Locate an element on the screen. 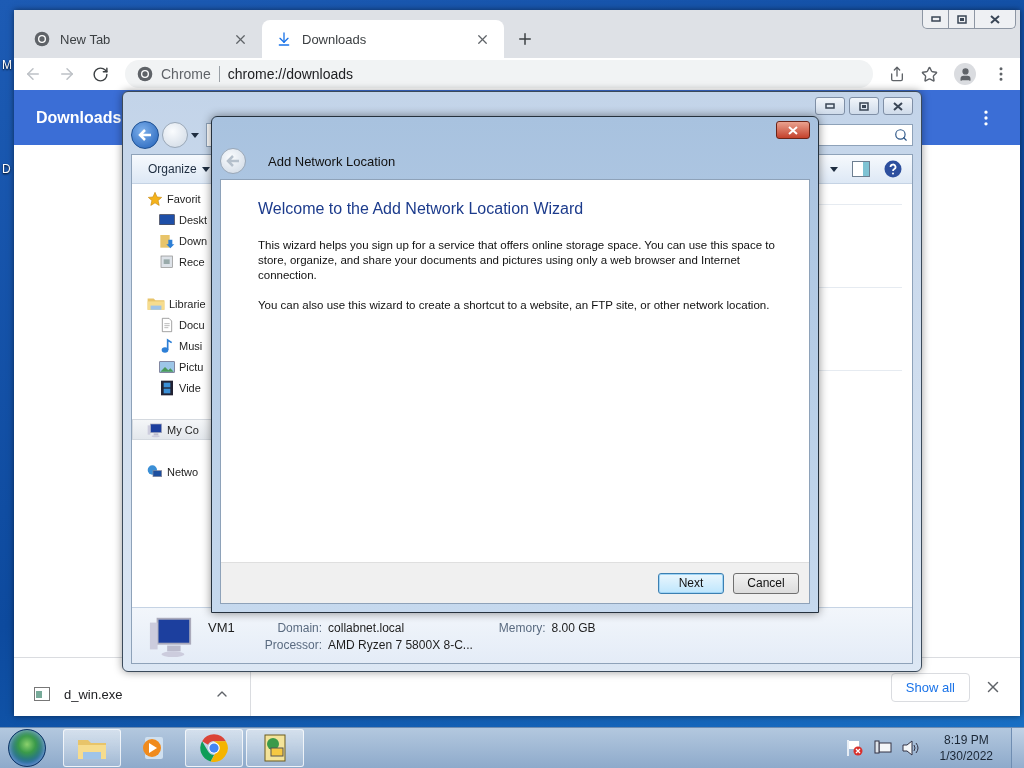 This screenshot has height=768, width=1024. site-label: Chrome is located at coordinates (186, 74).